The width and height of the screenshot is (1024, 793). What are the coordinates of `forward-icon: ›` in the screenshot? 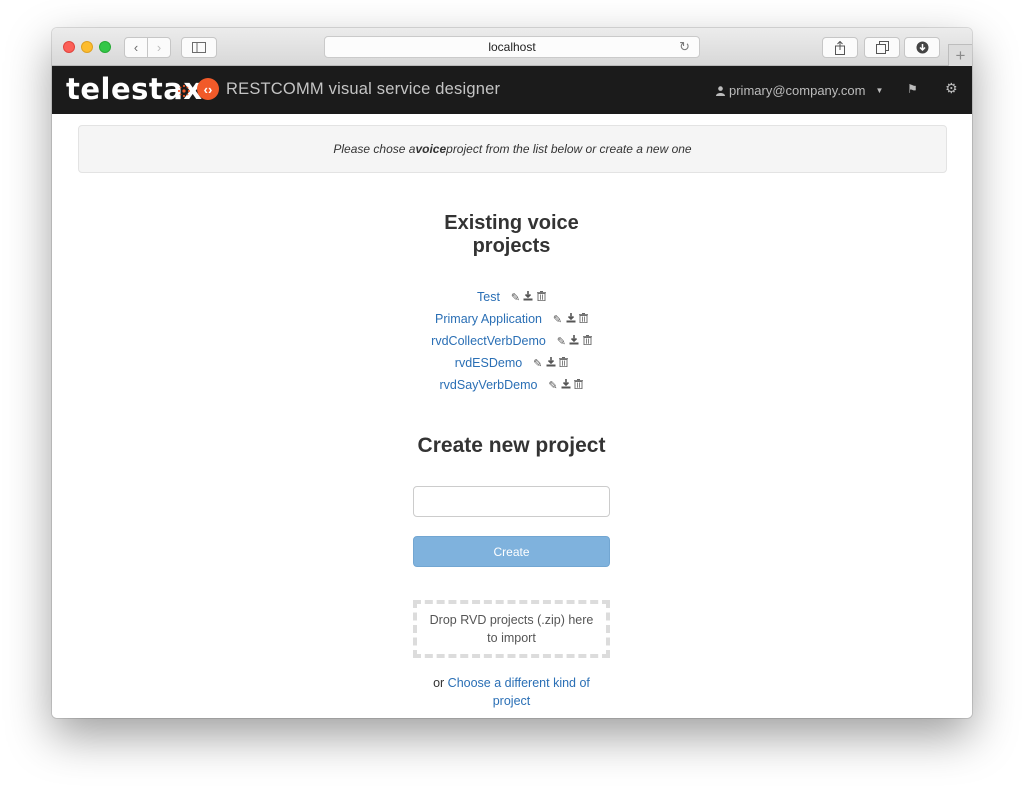 It's located at (159, 47).